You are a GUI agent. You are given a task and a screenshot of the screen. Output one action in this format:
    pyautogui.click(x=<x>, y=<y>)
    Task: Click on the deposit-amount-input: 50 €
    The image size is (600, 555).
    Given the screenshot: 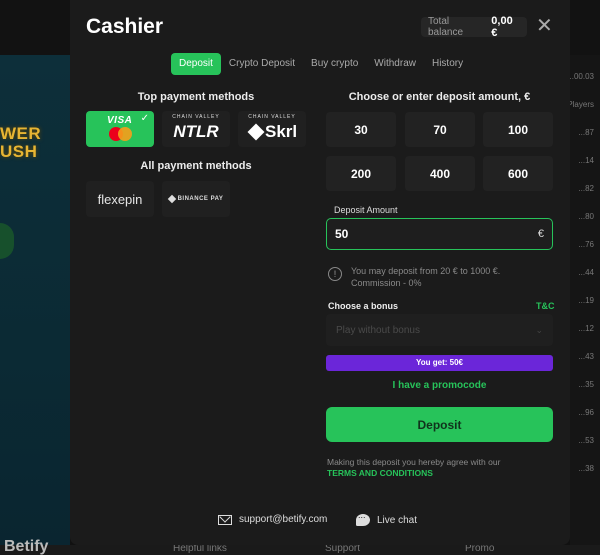 What is the action you would take?
    pyautogui.click(x=439, y=234)
    